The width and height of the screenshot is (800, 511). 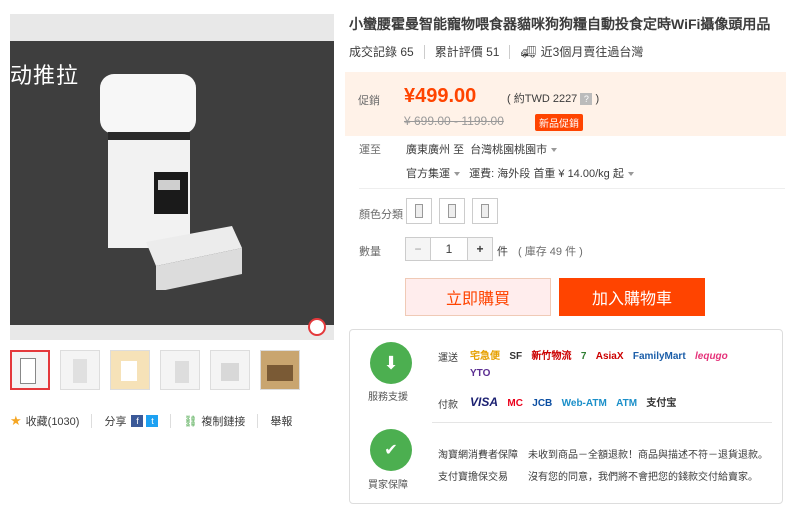 I want to click on delivery-logo: YTO, so click(x=480, y=373).